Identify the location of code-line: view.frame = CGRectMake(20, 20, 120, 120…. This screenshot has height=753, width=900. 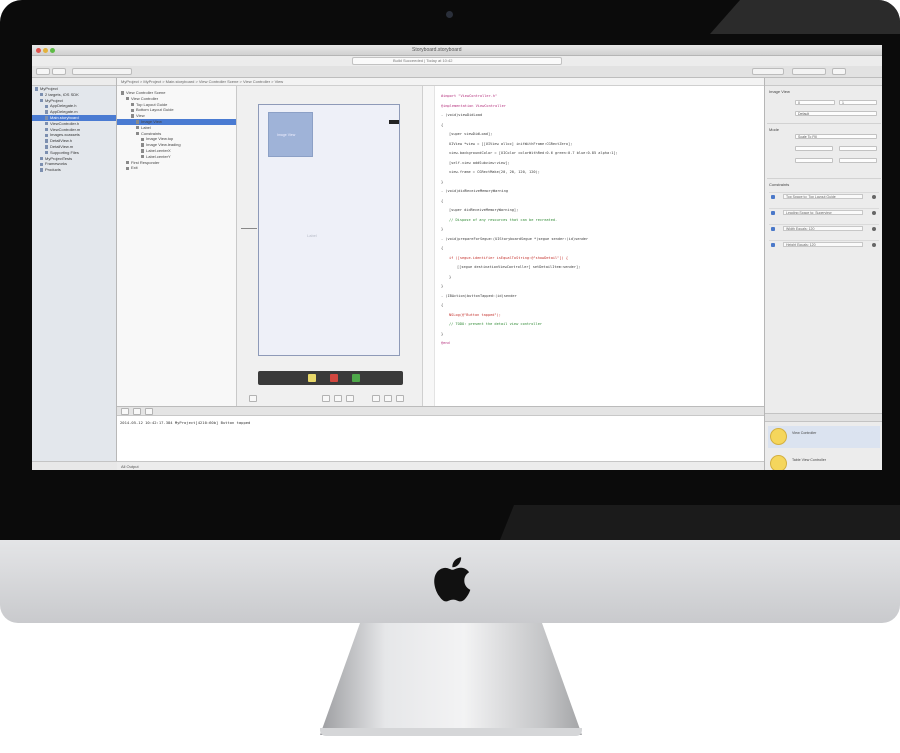
(494, 172).